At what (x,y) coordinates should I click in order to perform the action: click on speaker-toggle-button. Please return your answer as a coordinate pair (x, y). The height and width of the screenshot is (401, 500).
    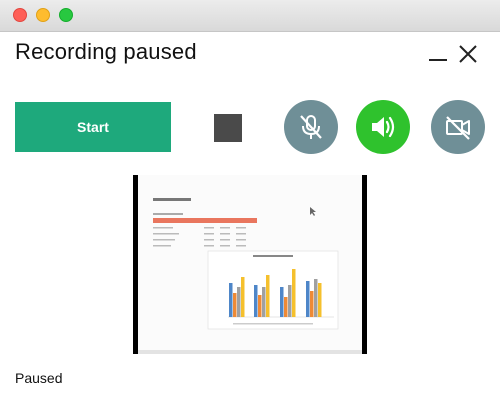
    Looking at the image, I should click on (383, 127).